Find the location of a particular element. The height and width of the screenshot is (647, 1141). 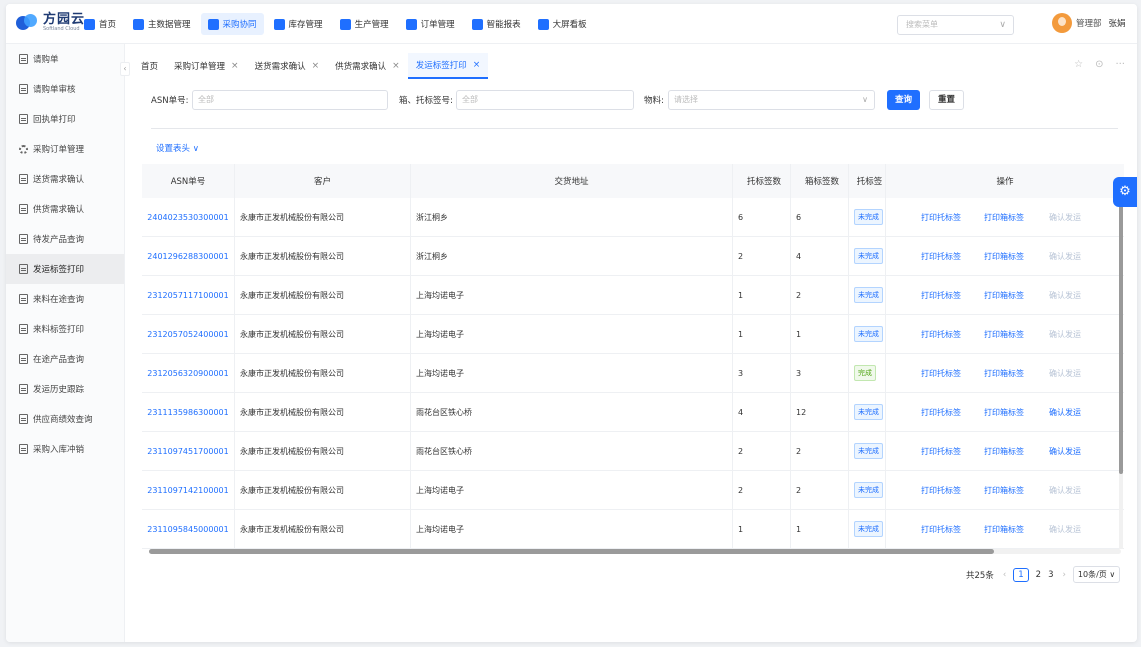

box-count-cell: 1 is located at coordinates (820, 529).